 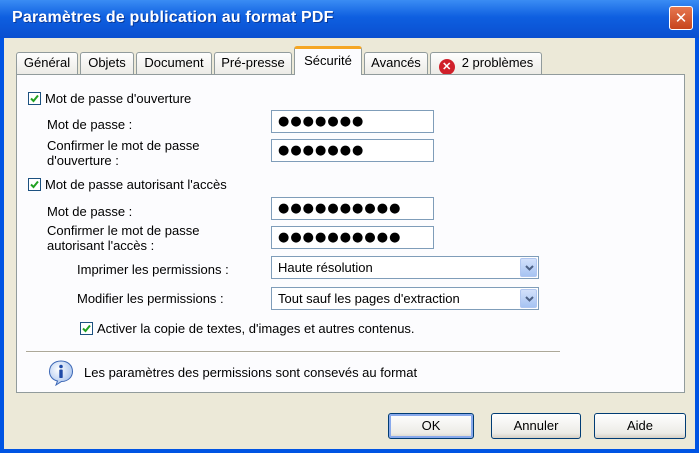 What do you see at coordinates (640, 426) in the screenshot?
I see `help-button: Aide` at bounding box center [640, 426].